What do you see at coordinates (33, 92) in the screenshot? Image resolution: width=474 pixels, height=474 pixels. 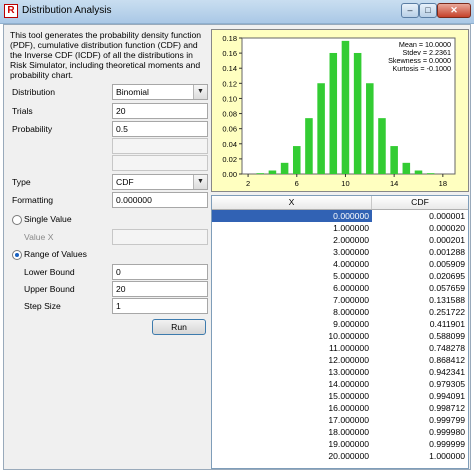 I see `distribution-label: Distribution` at bounding box center [33, 92].